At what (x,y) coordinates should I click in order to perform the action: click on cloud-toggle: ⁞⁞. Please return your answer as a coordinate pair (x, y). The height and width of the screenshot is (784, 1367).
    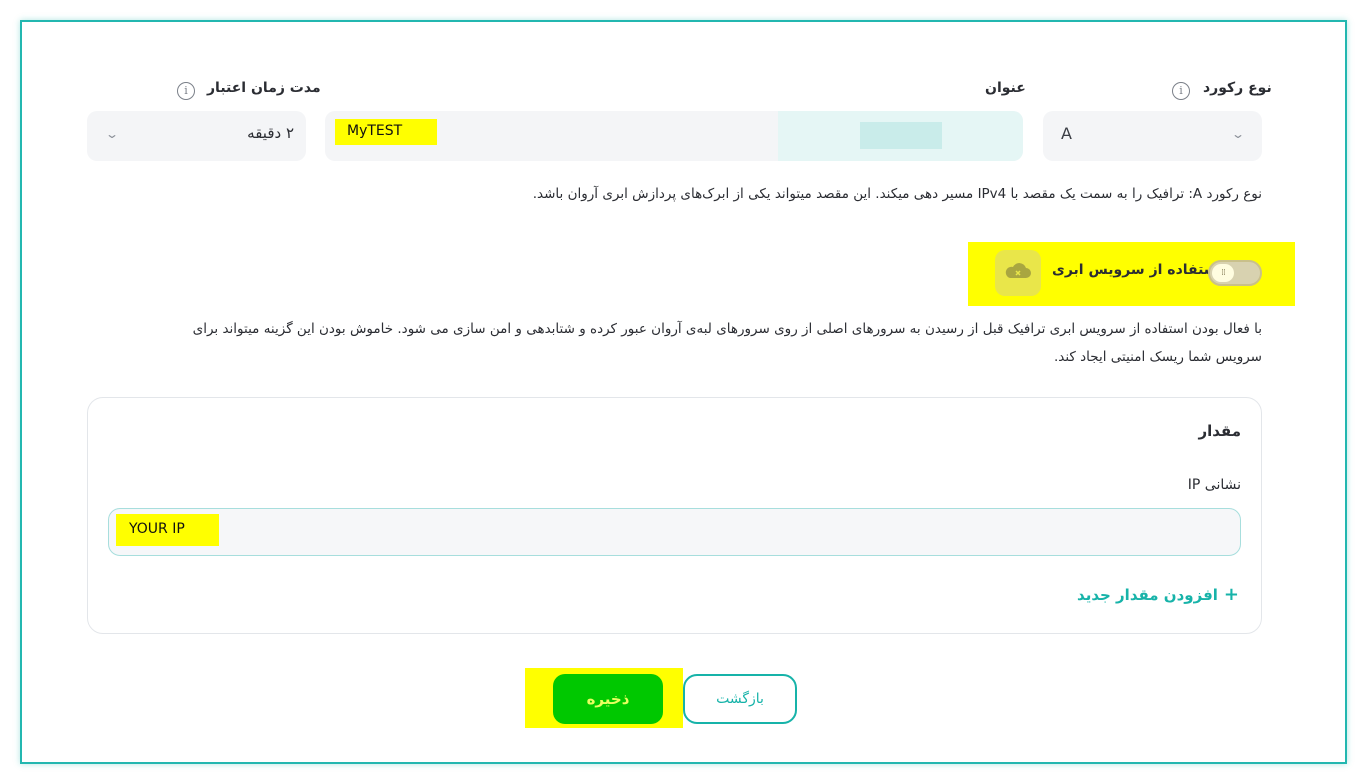
    Looking at the image, I should click on (1235, 273).